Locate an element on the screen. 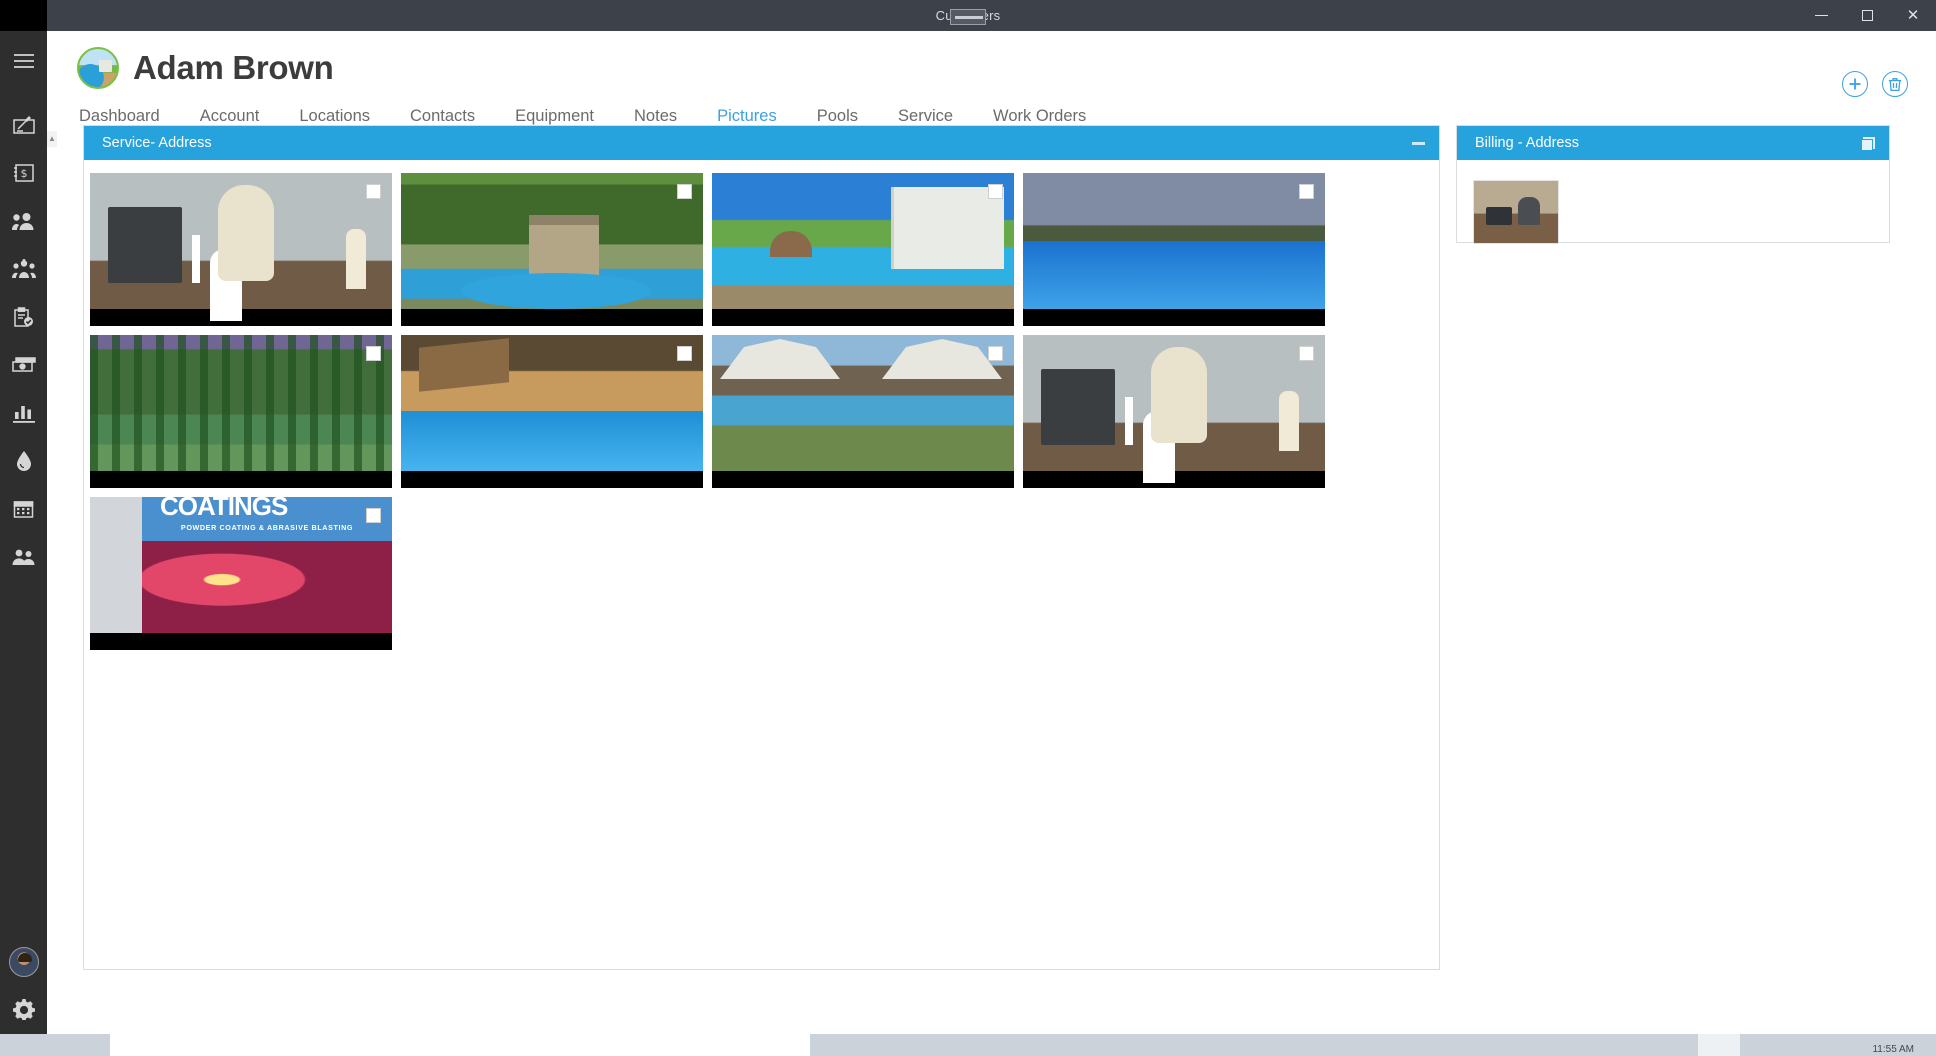 This screenshot has height=1056, width=1936. minimize-button is located at coordinates (1821, 15).